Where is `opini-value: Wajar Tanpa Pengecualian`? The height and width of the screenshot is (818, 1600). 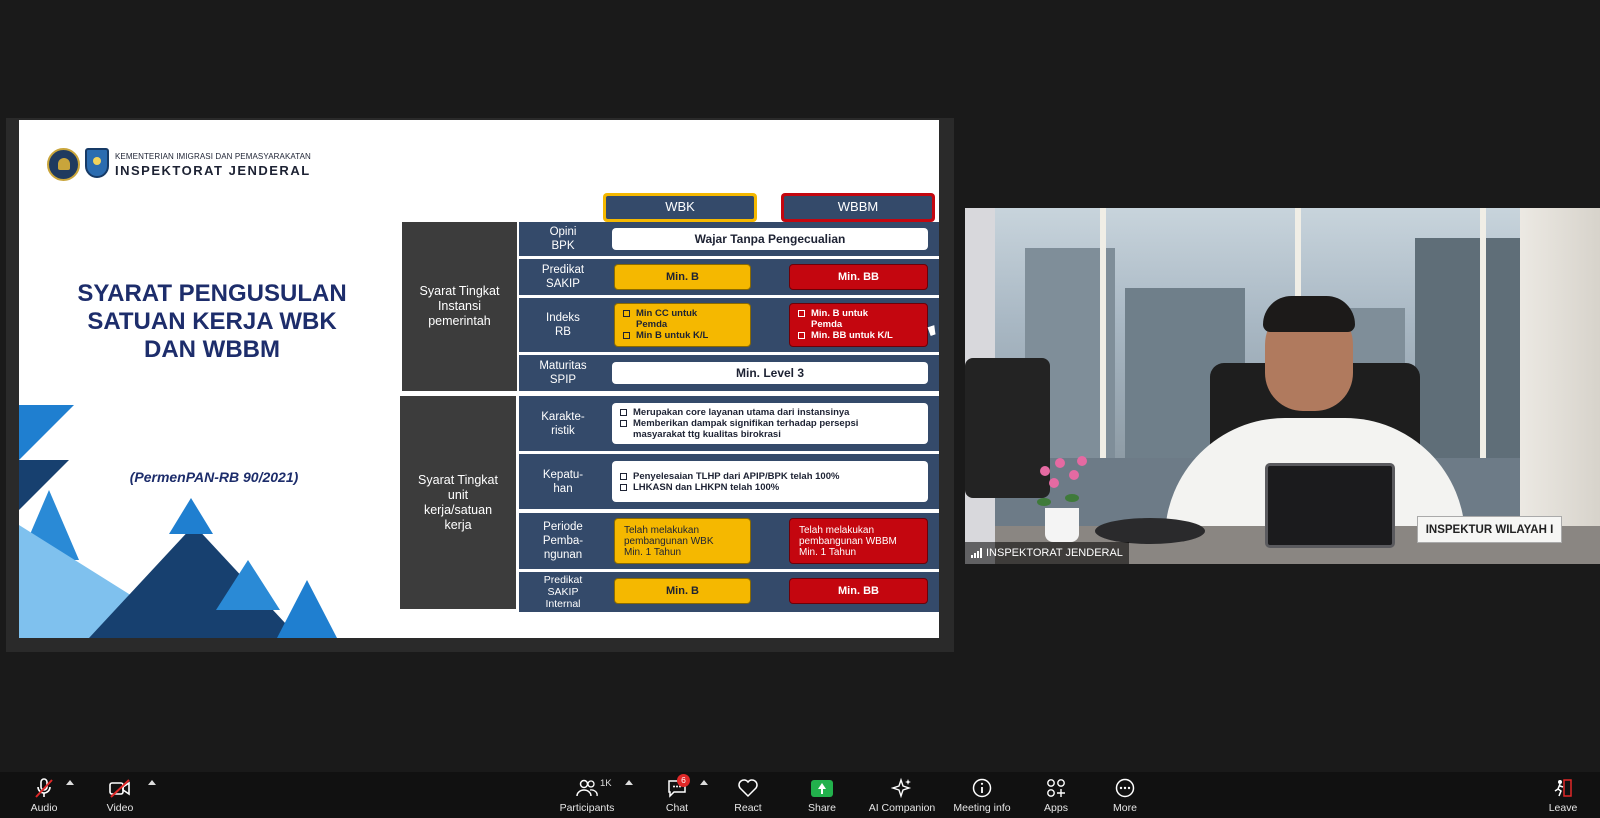
opini-value: Wajar Tanpa Pengecualian is located at coordinates (770, 239).